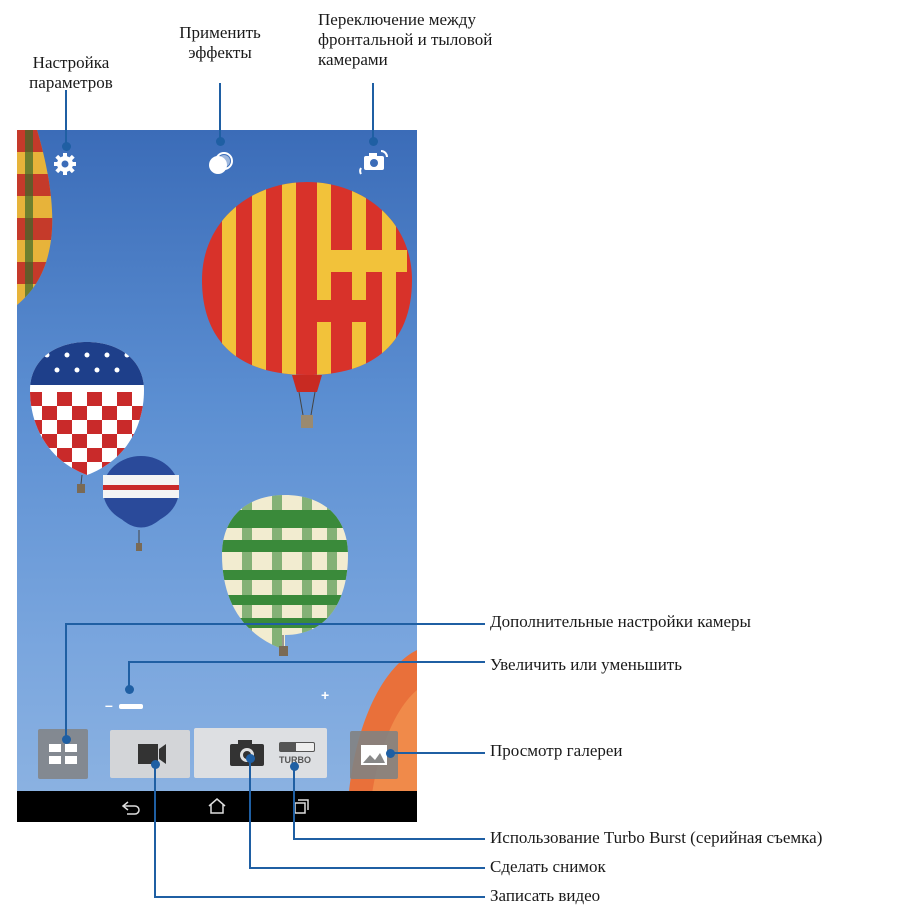 This screenshot has height=908, width=909. What do you see at coordinates (65, 164) in the screenshot?
I see `gear-icon` at bounding box center [65, 164].